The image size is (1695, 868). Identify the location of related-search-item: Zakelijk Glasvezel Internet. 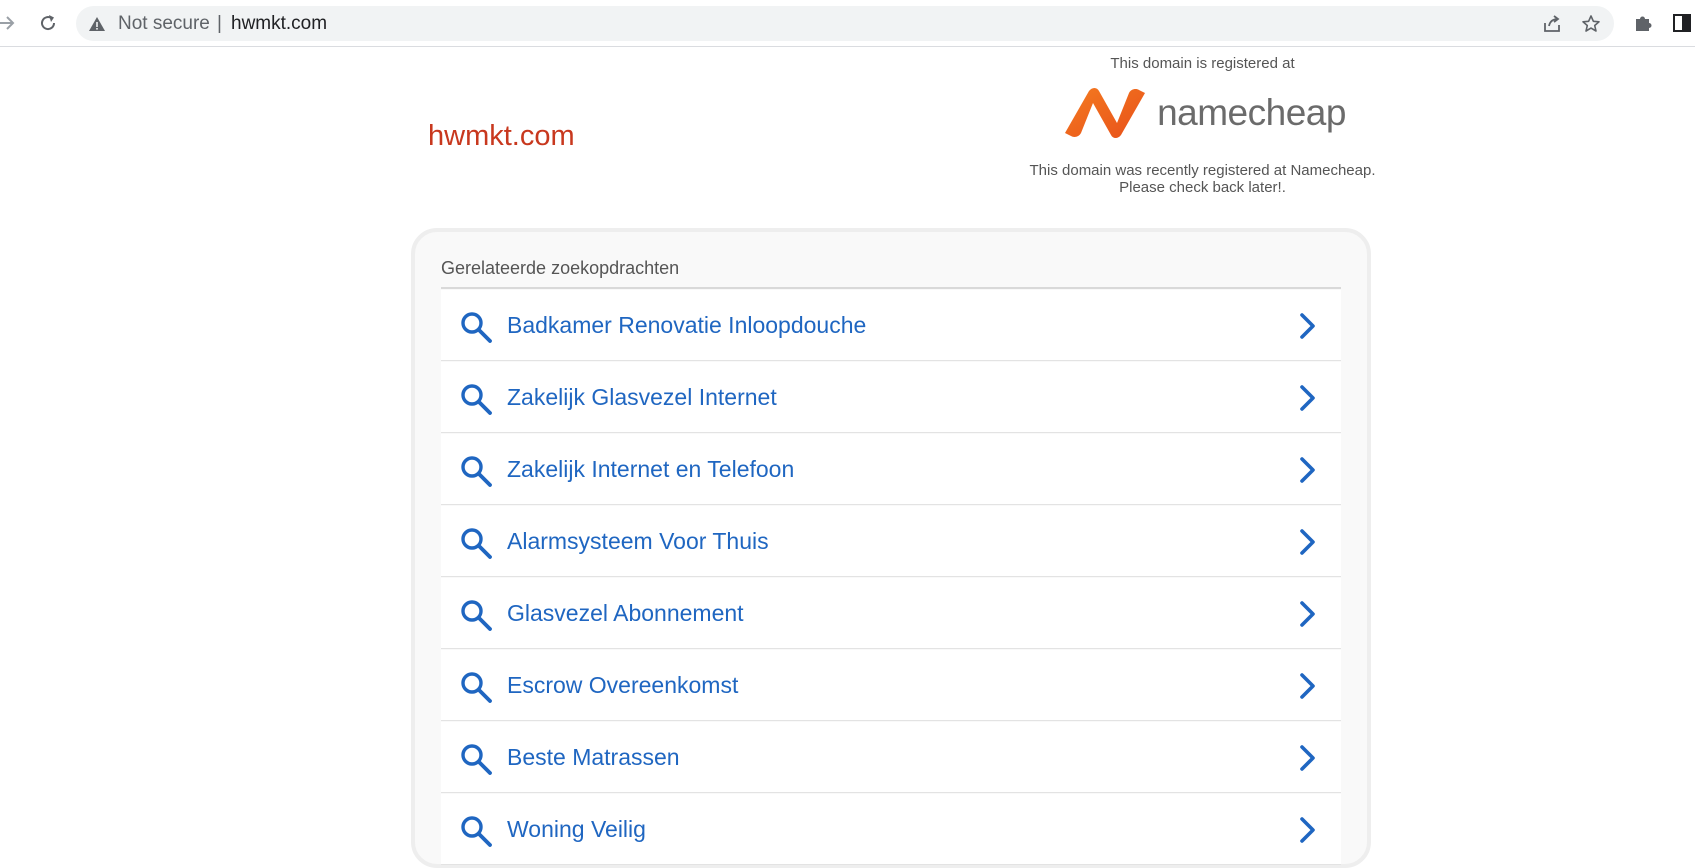
(891, 397).